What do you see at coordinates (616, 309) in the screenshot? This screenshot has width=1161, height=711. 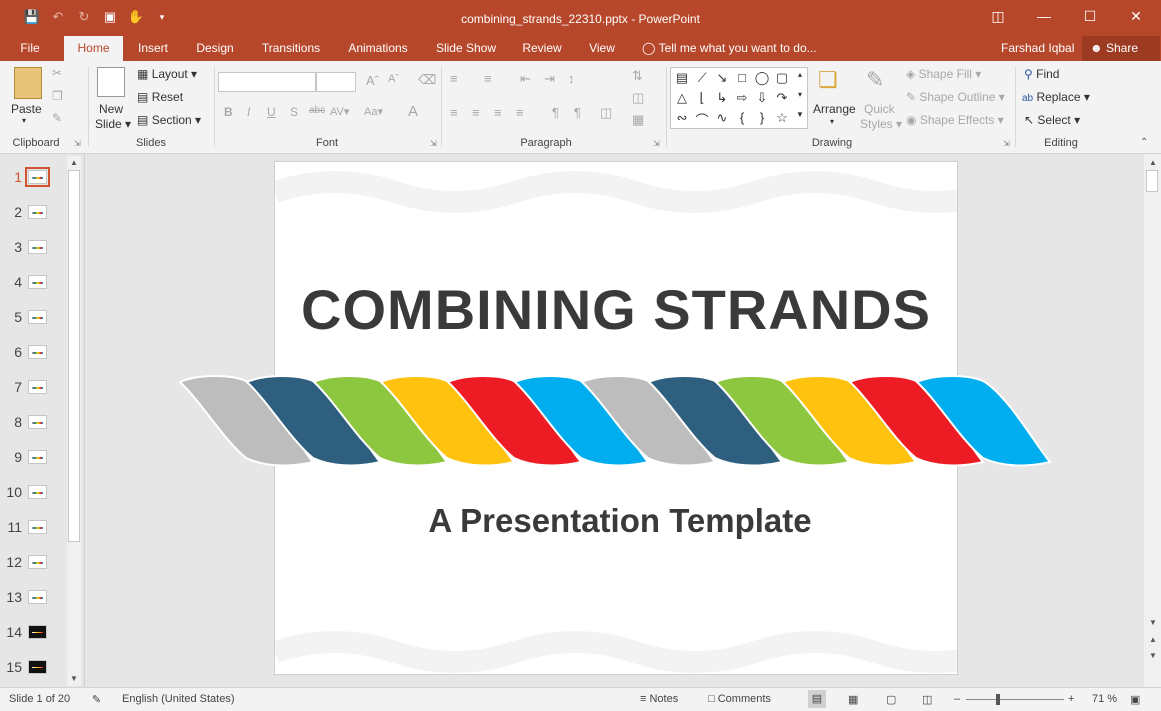 I see `slide-title: COMBINING STRANDS` at bounding box center [616, 309].